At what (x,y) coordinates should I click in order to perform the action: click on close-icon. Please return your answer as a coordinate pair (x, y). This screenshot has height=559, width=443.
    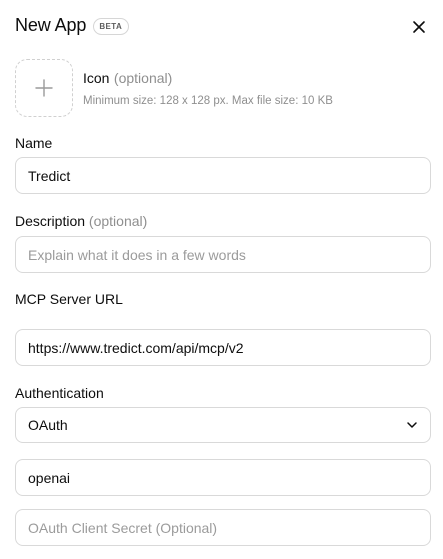
    Looking at the image, I should click on (419, 27).